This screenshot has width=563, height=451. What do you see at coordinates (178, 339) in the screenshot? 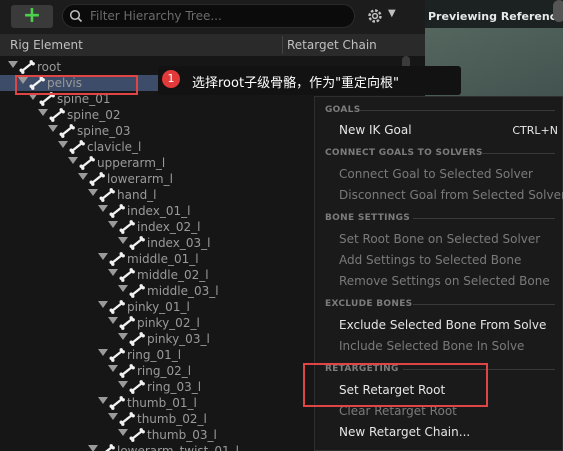
I see `tree-row-label: pinky_03_l` at bounding box center [178, 339].